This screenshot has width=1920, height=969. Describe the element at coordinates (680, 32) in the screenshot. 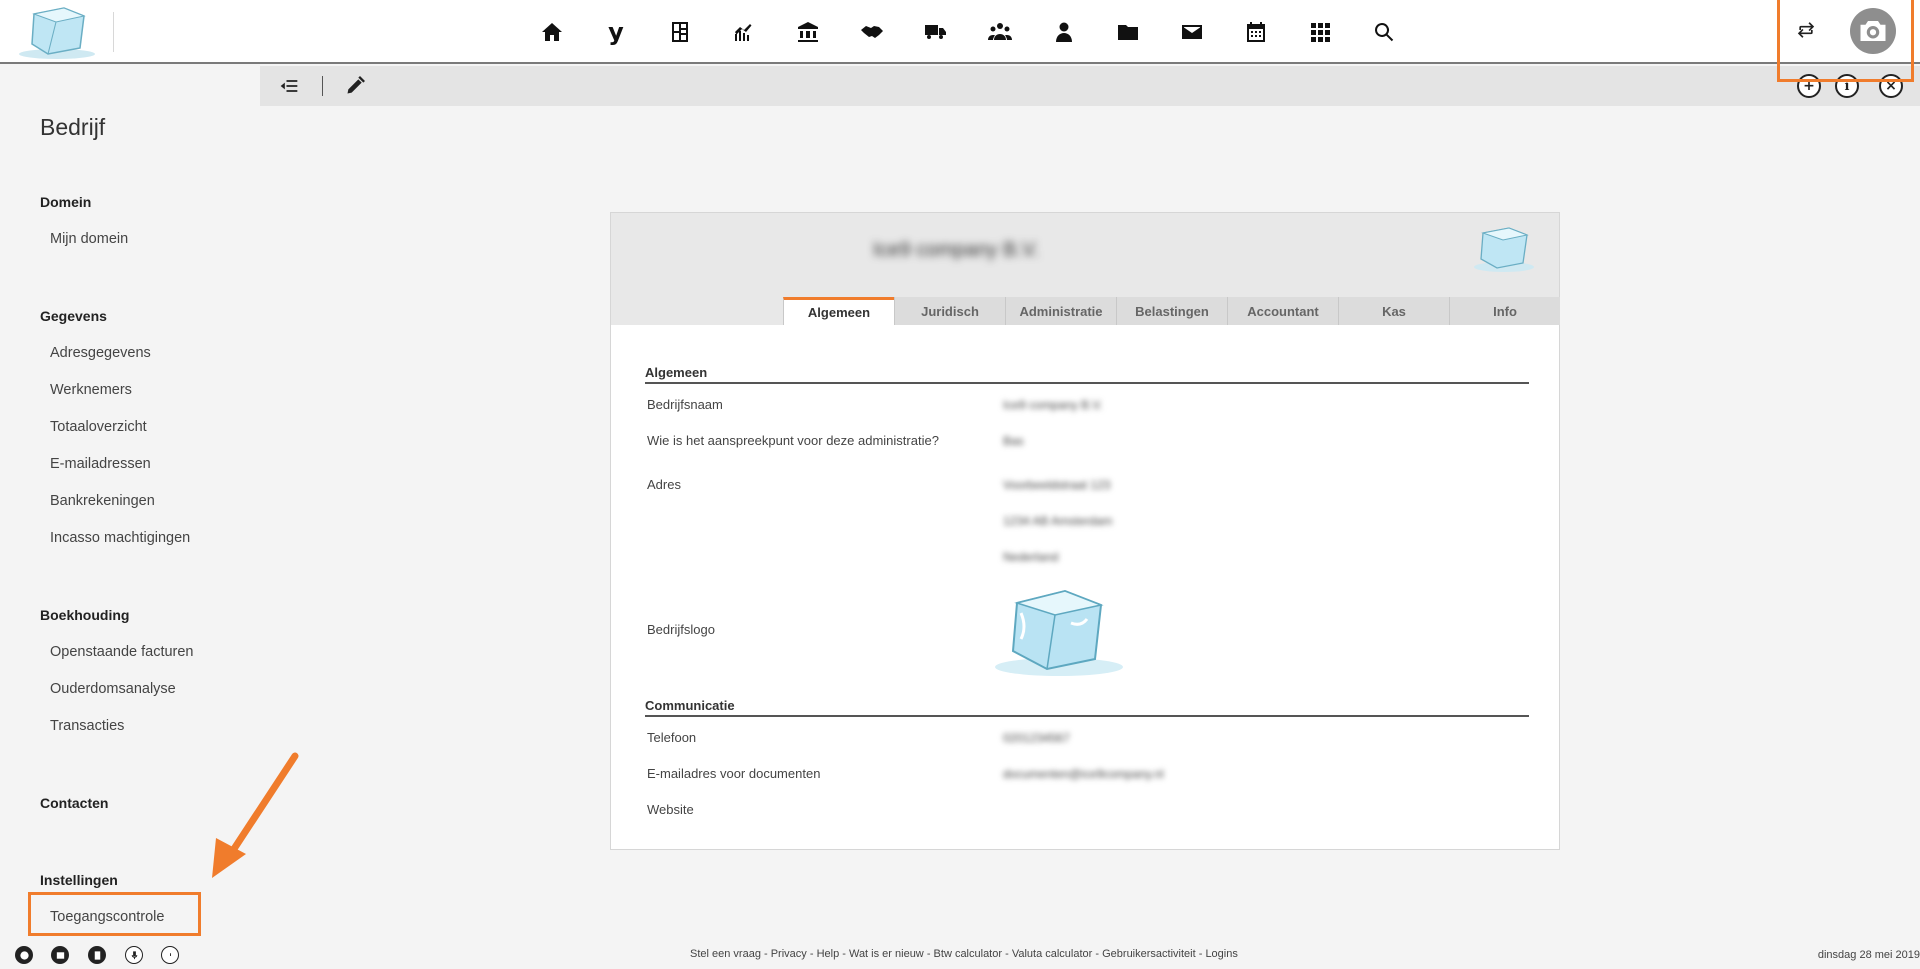

I see `calculator-icon` at that location.